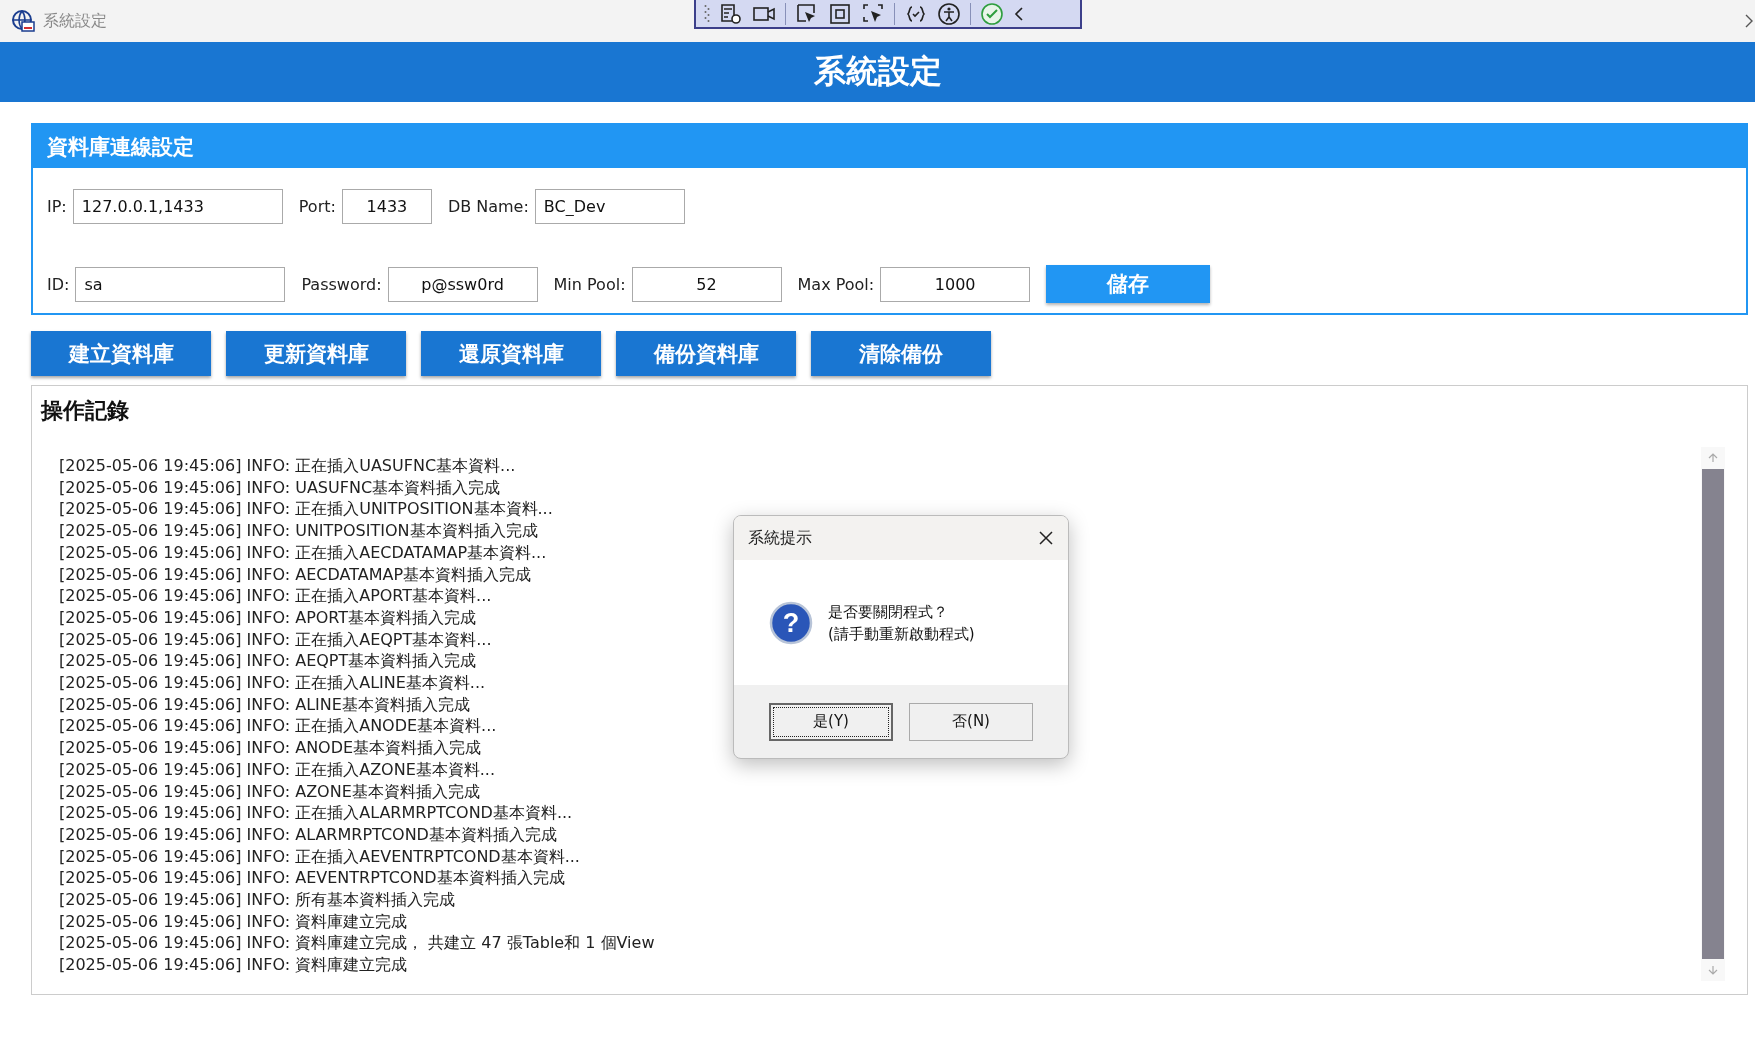 This screenshot has height=1039, width=1755. What do you see at coordinates (269, 791) in the screenshot?
I see `log-line: [2025-05-06 19:45:06] INFO: AZONE基本資料插入完成` at bounding box center [269, 791].